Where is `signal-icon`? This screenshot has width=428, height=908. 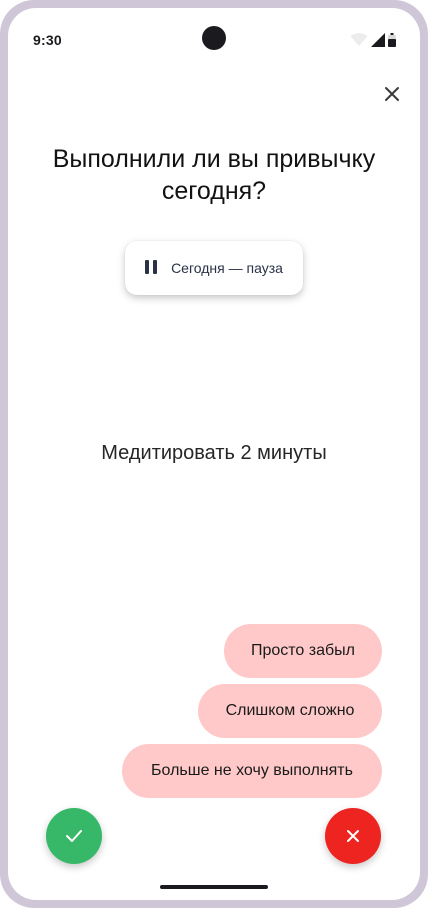 signal-icon is located at coordinates (378, 40).